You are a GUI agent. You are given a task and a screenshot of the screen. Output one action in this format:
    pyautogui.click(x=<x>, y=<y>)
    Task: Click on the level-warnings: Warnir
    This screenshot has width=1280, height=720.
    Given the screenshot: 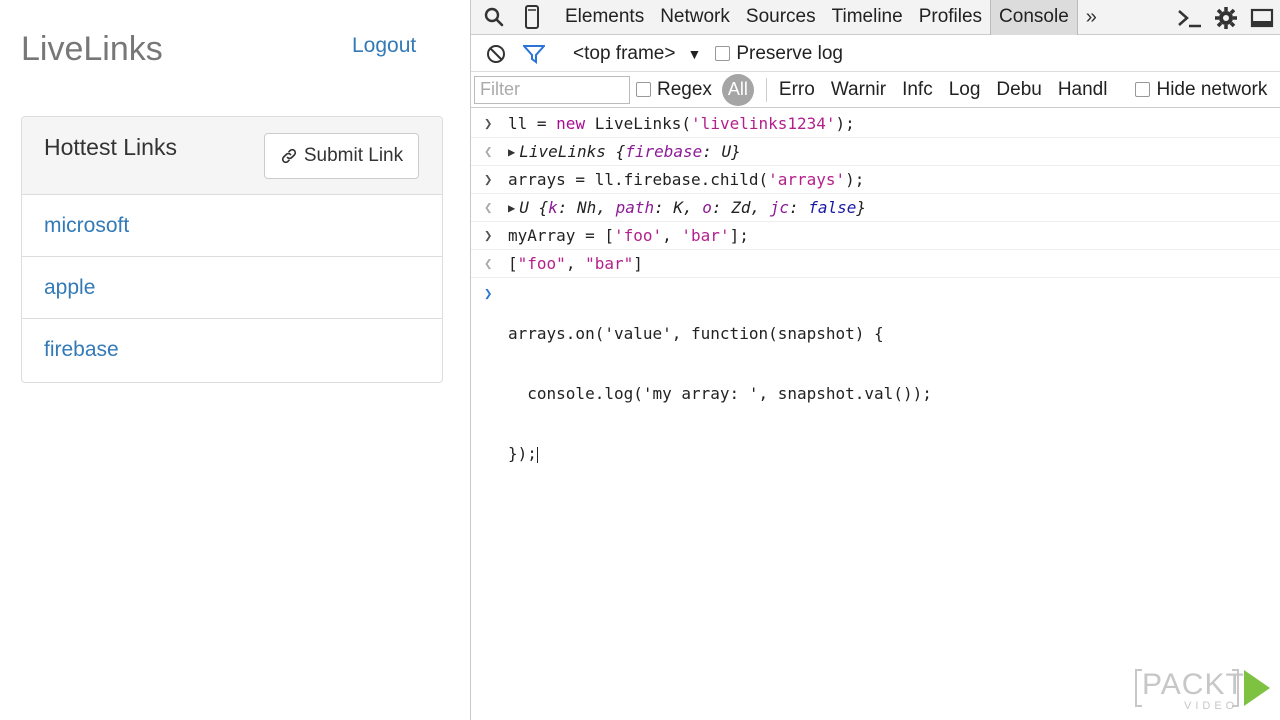 What is the action you would take?
    pyautogui.click(x=858, y=90)
    